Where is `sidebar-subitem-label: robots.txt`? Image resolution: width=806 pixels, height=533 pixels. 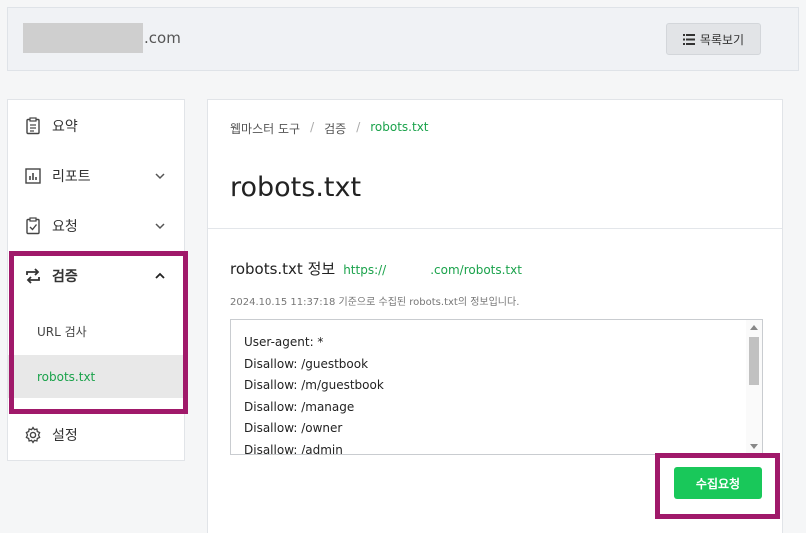
sidebar-subitem-label: robots.txt is located at coordinates (66, 376).